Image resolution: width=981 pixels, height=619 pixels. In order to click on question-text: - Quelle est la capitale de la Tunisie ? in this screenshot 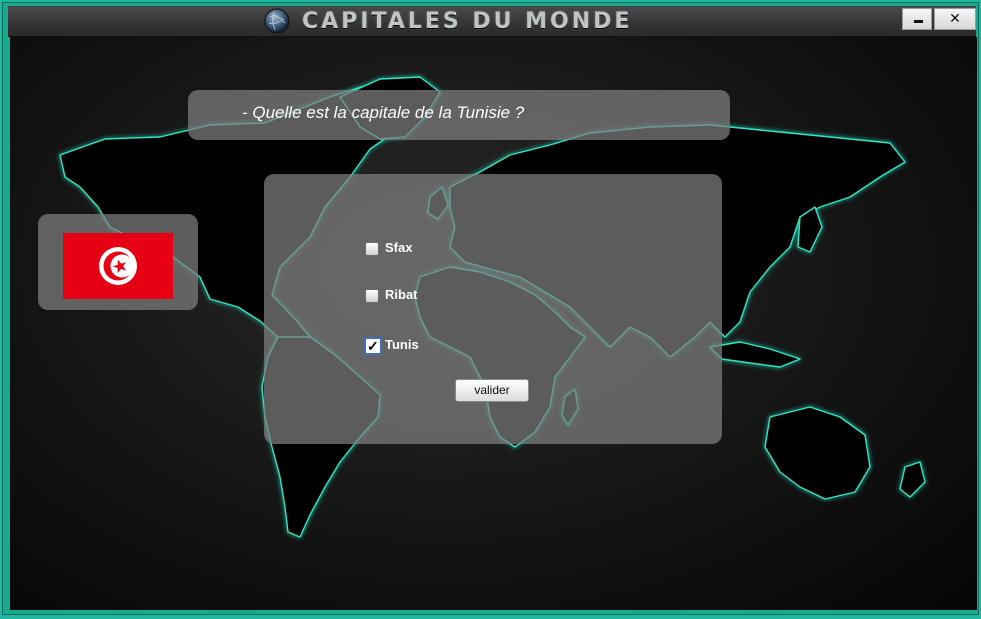, I will do `click(383, 112)`.